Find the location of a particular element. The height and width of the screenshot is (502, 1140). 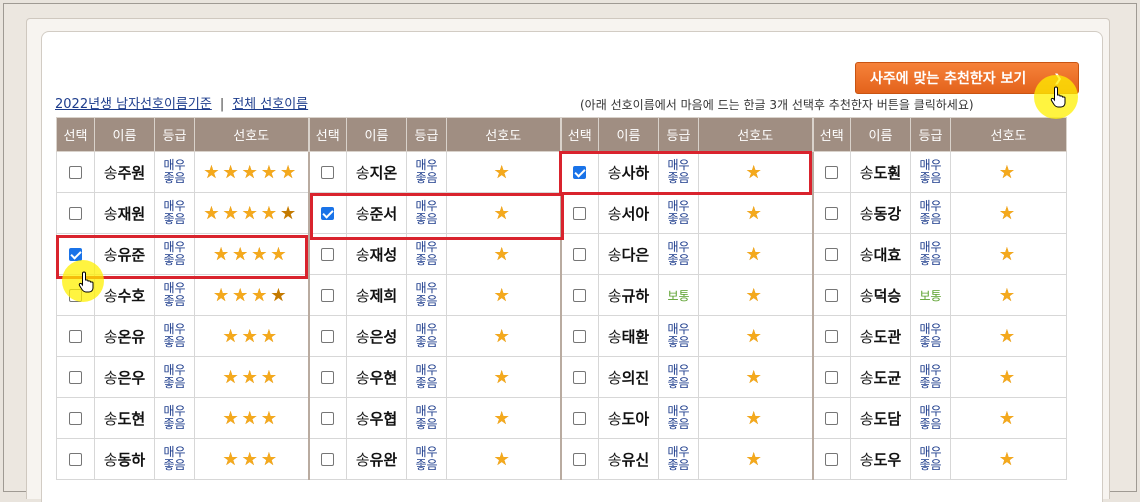

header-cell: 이름 is located at coordinates (880, 134).